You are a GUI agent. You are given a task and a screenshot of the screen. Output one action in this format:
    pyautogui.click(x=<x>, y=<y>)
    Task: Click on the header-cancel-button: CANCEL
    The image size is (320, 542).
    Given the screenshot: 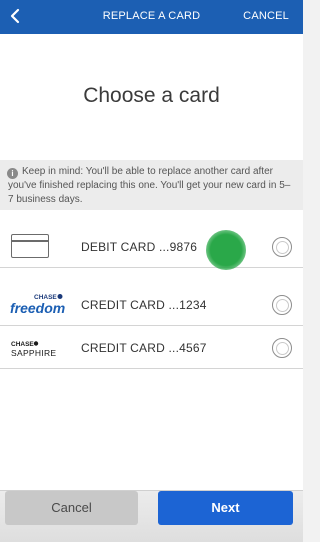 What is the action you would take?
    pyautogui.click(x=266, y=16)
    